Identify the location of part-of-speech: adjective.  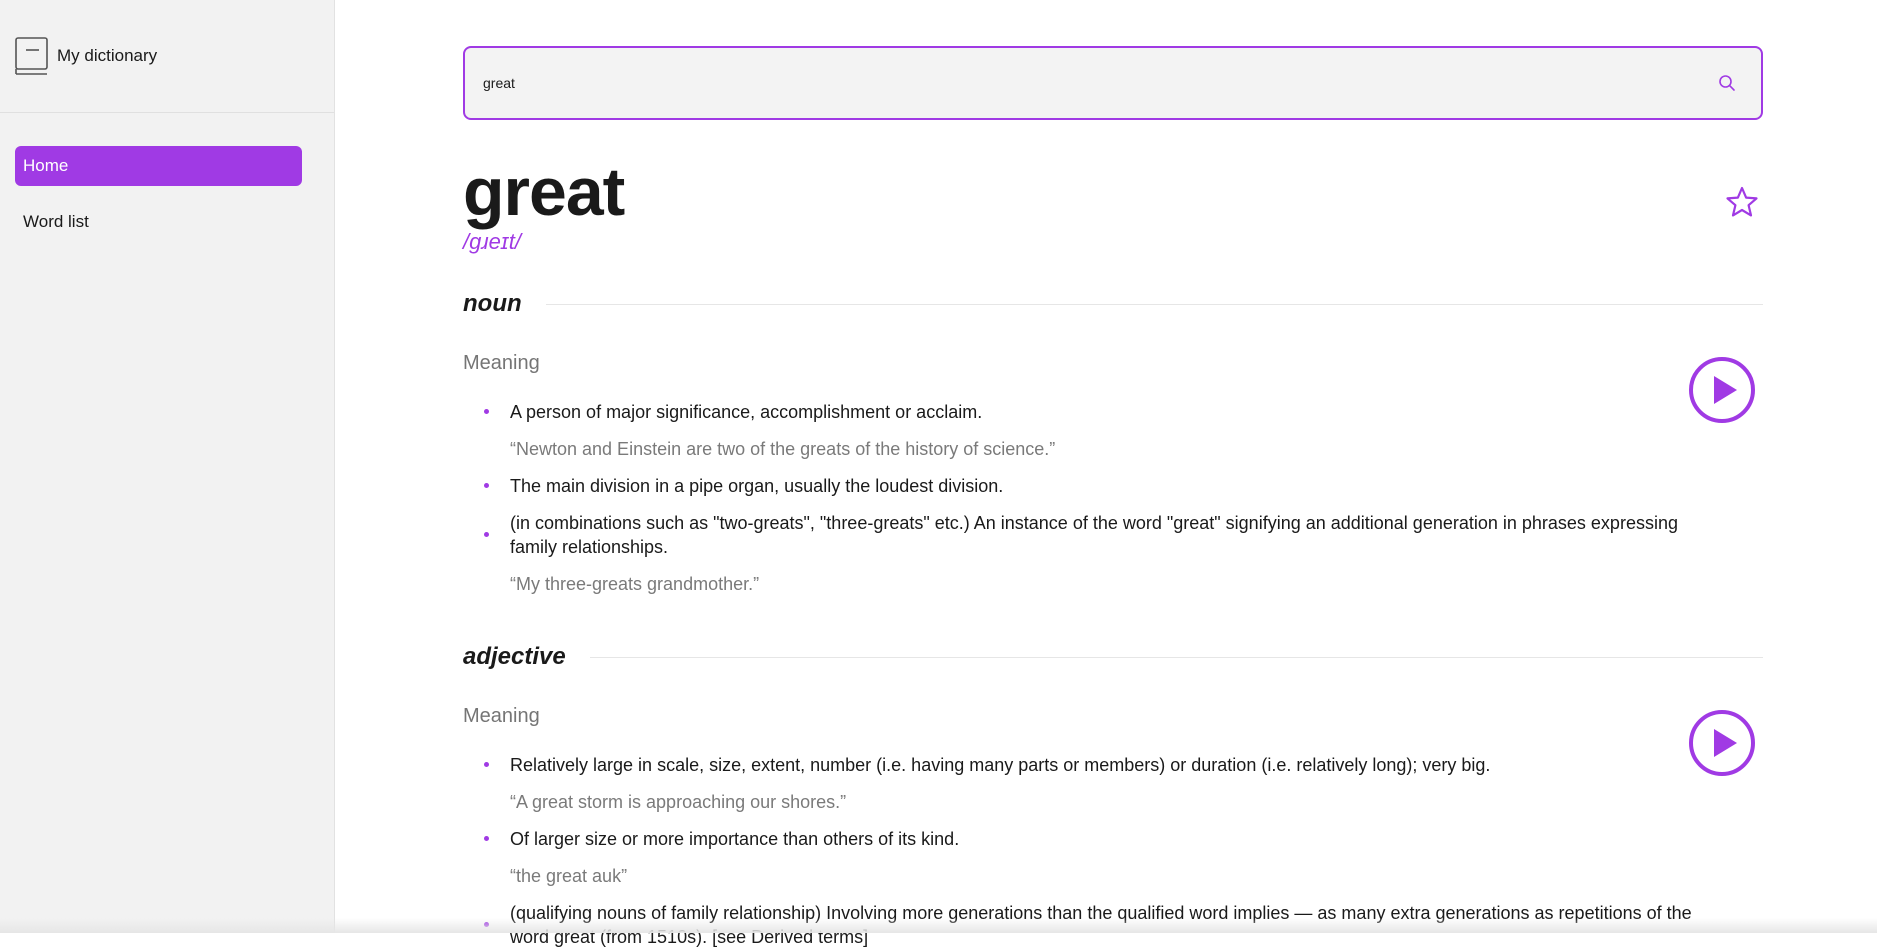
(514, 656).